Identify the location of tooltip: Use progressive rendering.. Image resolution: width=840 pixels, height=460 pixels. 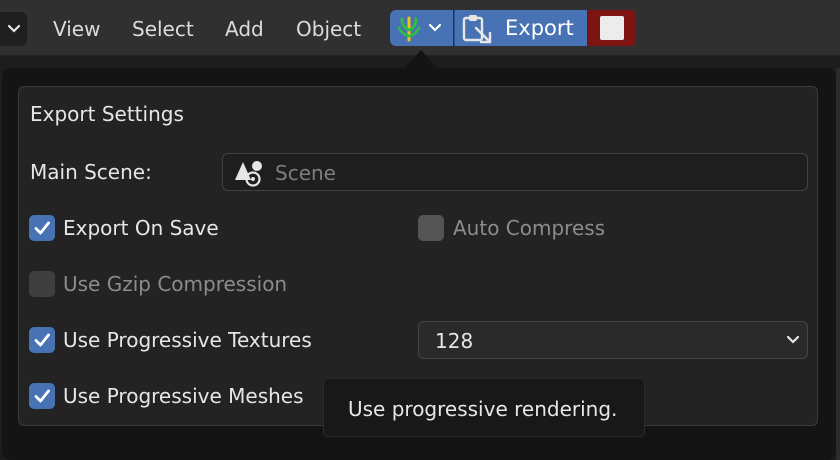
(484, 407).